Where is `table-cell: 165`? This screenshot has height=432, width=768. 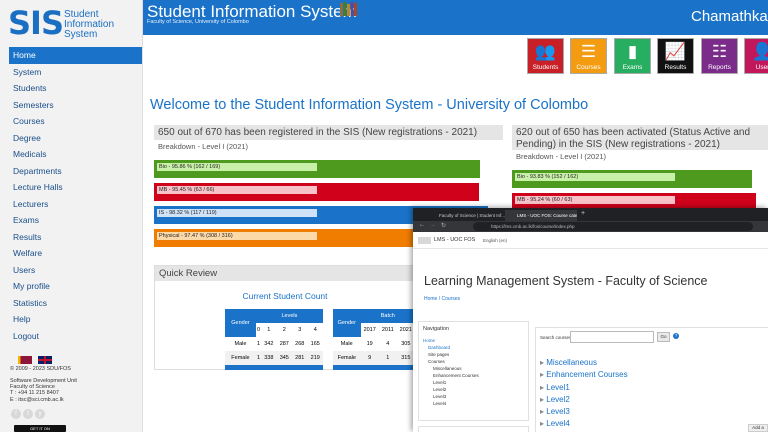
table-cell: 165 is located at coordinates (315, 344).